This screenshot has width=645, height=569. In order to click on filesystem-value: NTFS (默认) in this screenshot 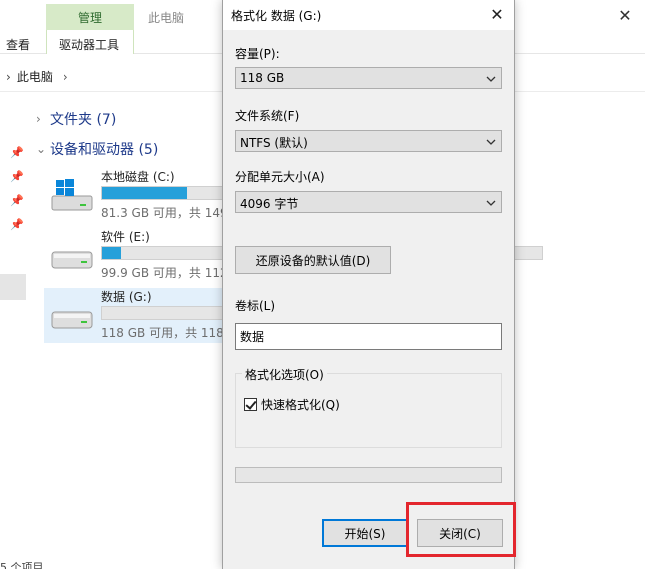, I will do `click(274, 143)`.